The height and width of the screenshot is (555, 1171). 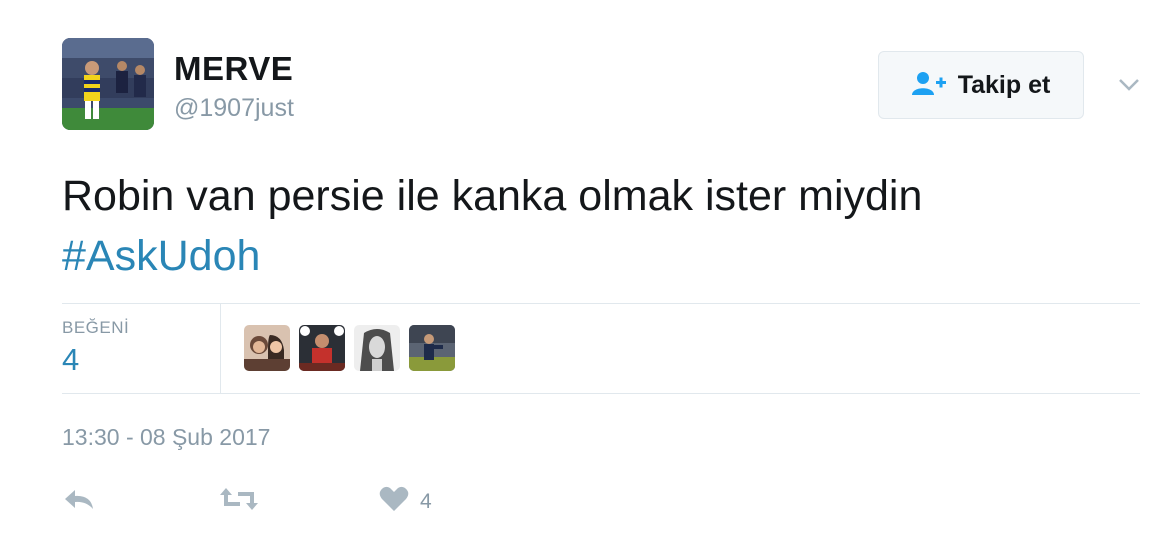 I want to click on retweet-icon, so click(x=239, y=501).